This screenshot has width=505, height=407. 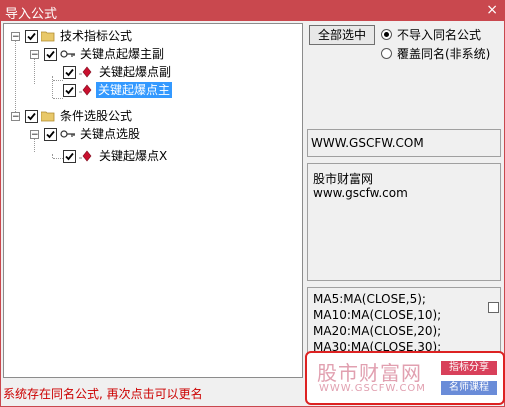 What do you see at coordinates (133, 156) in the screenshot?
I see `node-label: 关键起爆点X` at bounding box center [133, 156].